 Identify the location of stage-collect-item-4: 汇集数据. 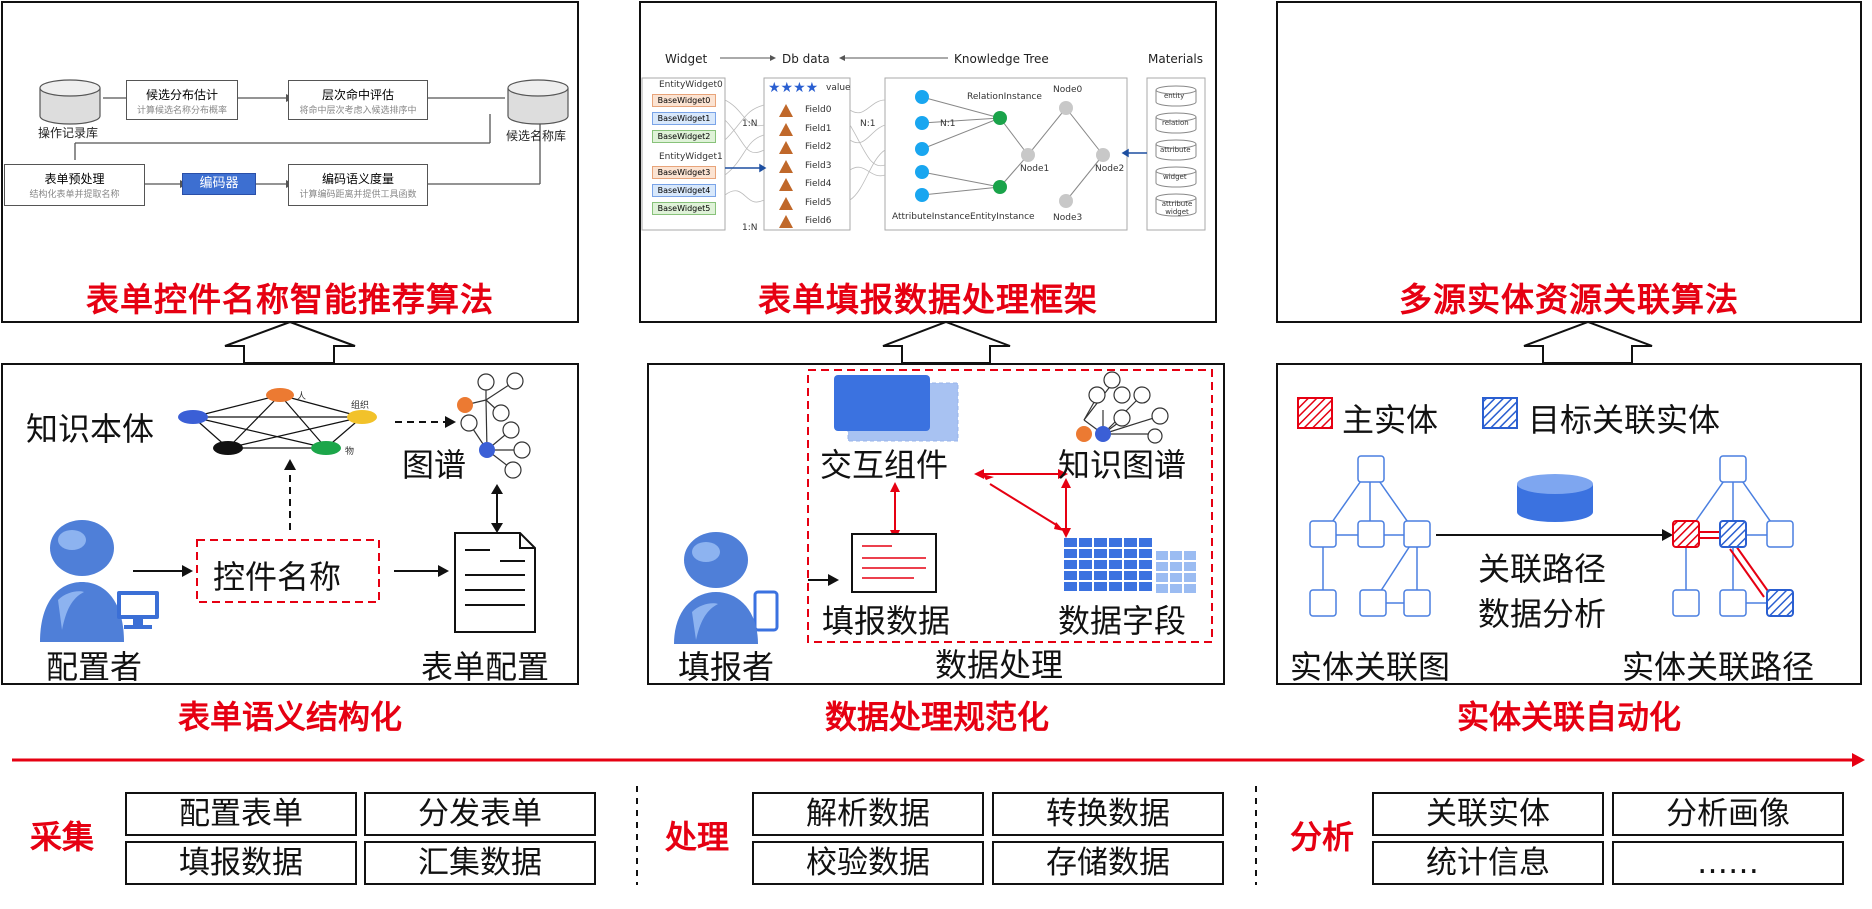
(480, 863).